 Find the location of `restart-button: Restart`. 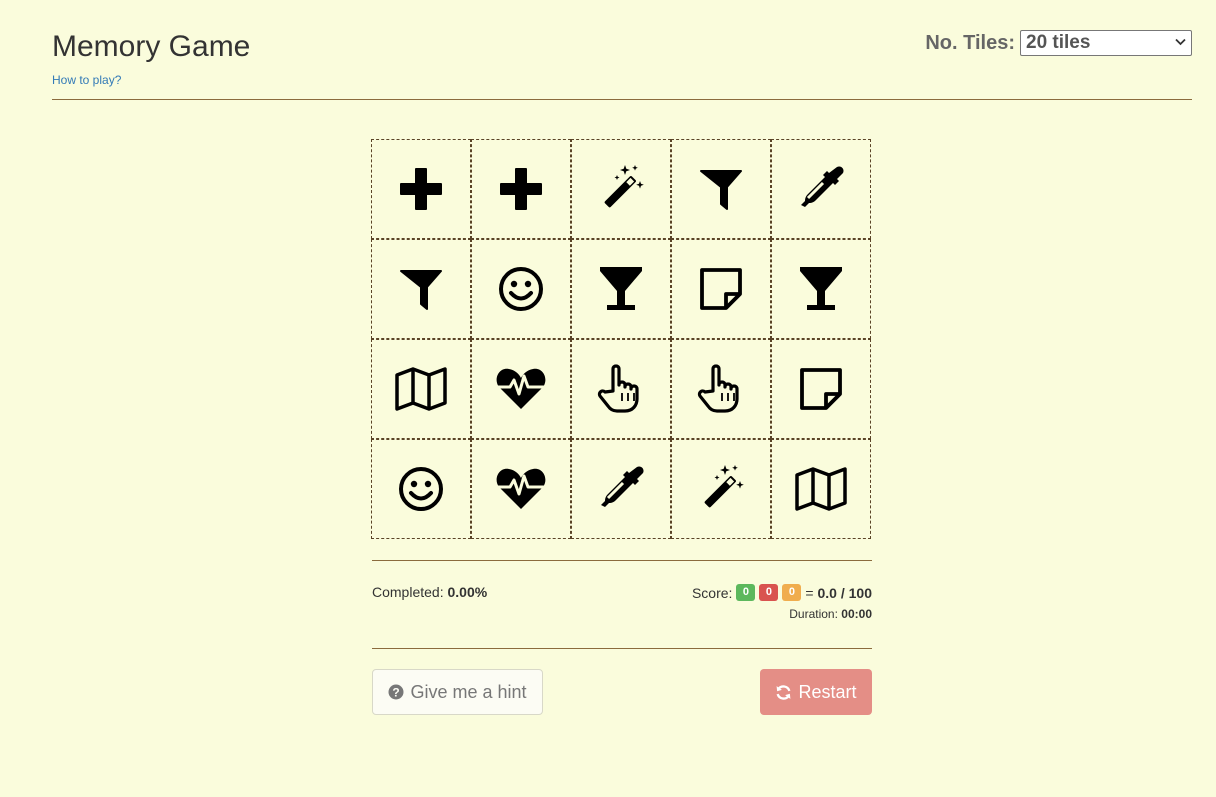

restart-button: Restart is located at coordinates (816, 692).